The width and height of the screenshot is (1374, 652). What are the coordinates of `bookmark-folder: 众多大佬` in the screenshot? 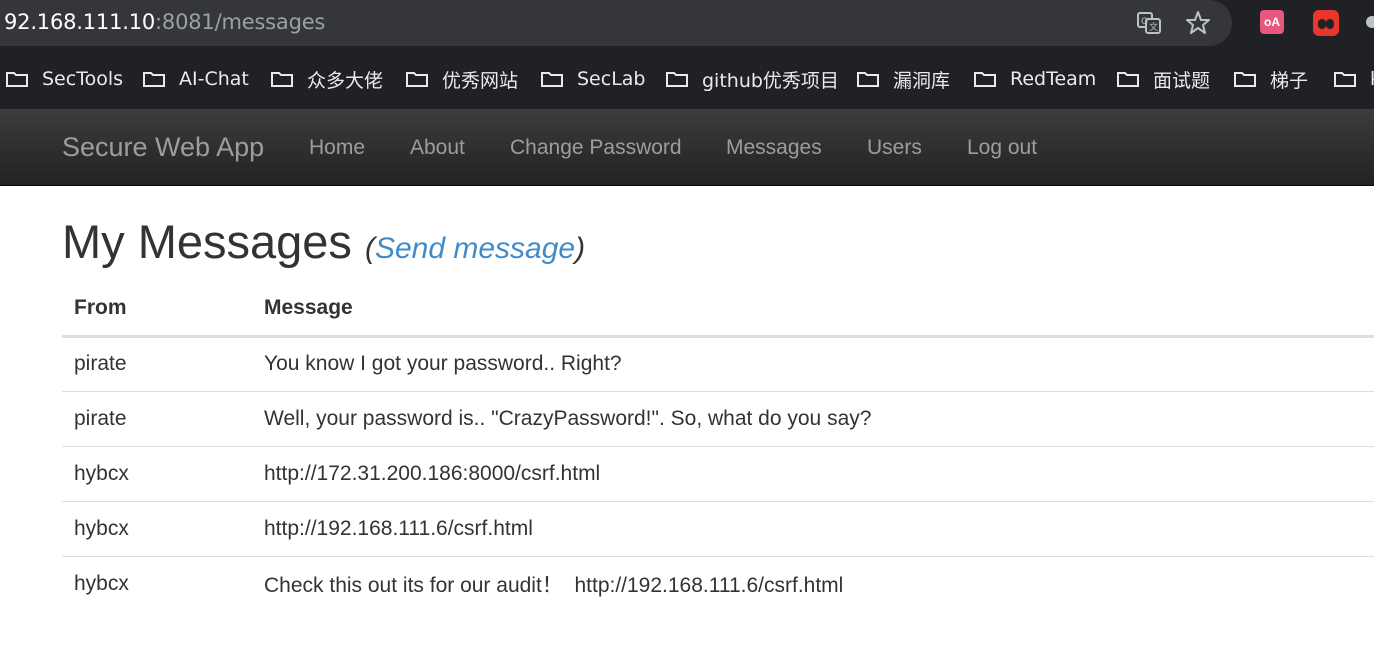 It's located at (327, 79).